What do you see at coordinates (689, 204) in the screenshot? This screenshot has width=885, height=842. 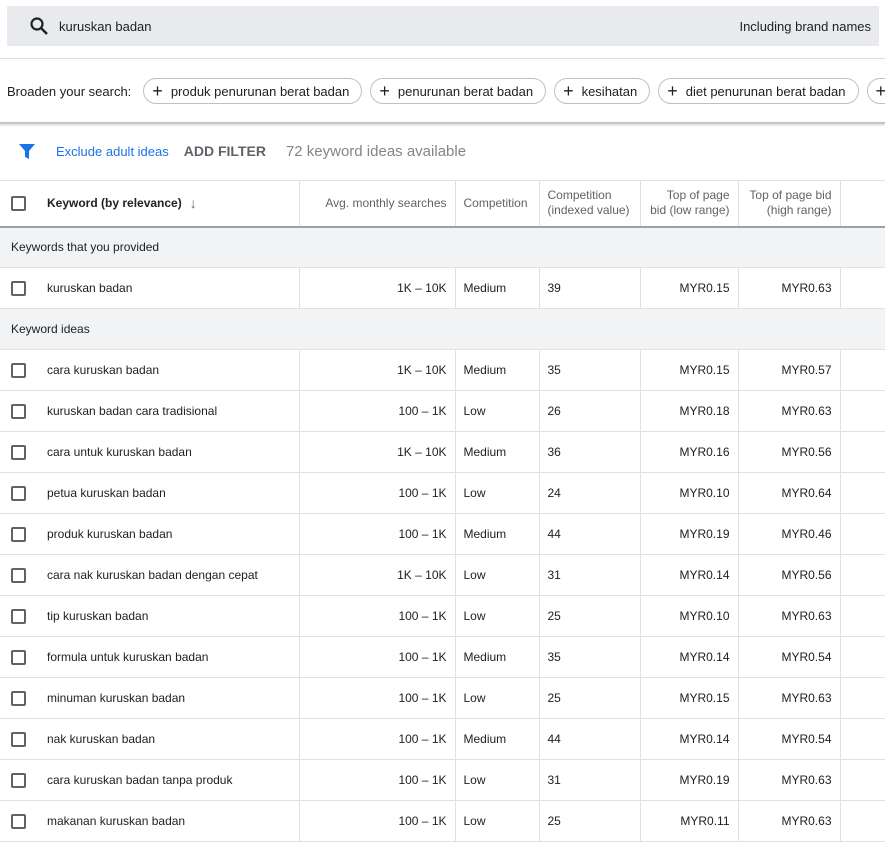 I see `col-bid-low: Top of page bid (low range)` at bounding box center [689, 204].